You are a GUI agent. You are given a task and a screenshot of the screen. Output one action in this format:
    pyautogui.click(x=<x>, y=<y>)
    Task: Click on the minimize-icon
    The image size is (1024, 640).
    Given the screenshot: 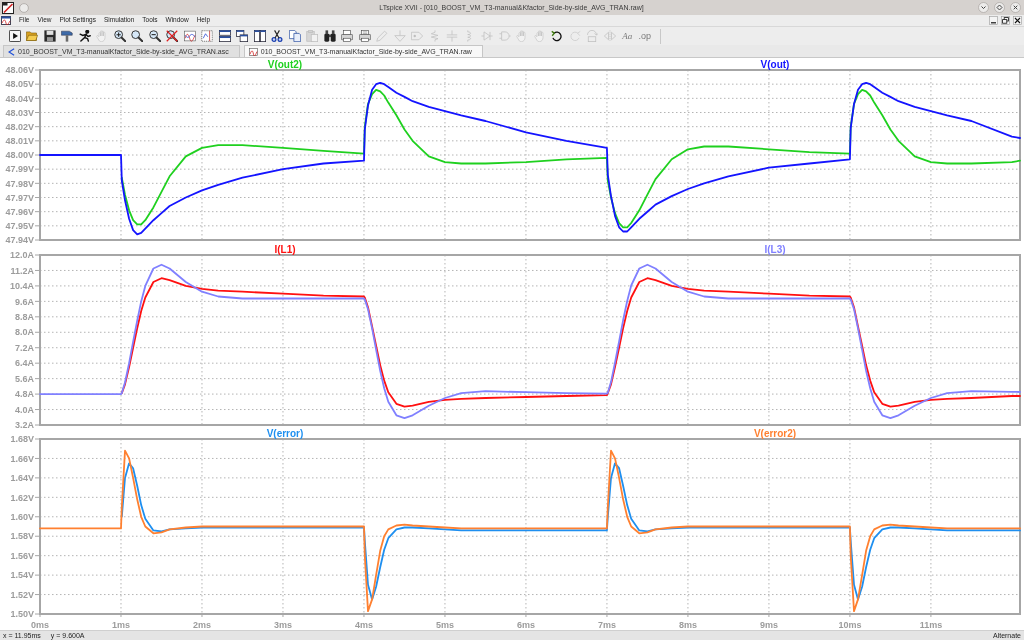 What is the action you would take?
    pyautogui.click(x=993, y=20)
    